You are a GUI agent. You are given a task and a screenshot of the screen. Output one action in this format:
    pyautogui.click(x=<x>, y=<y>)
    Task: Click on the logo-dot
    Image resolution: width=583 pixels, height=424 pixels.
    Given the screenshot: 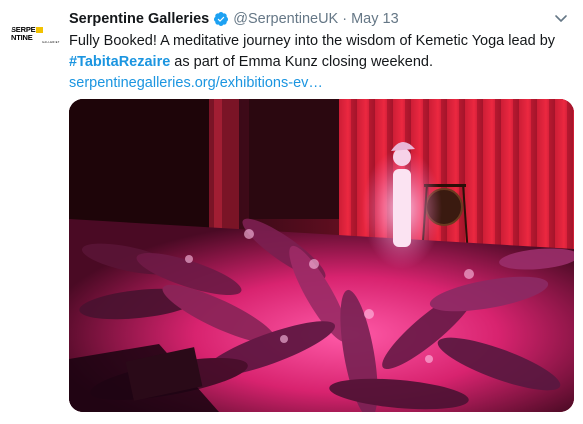 What is the action you would take?
    pyautogui.click(x=40, y=30)
    